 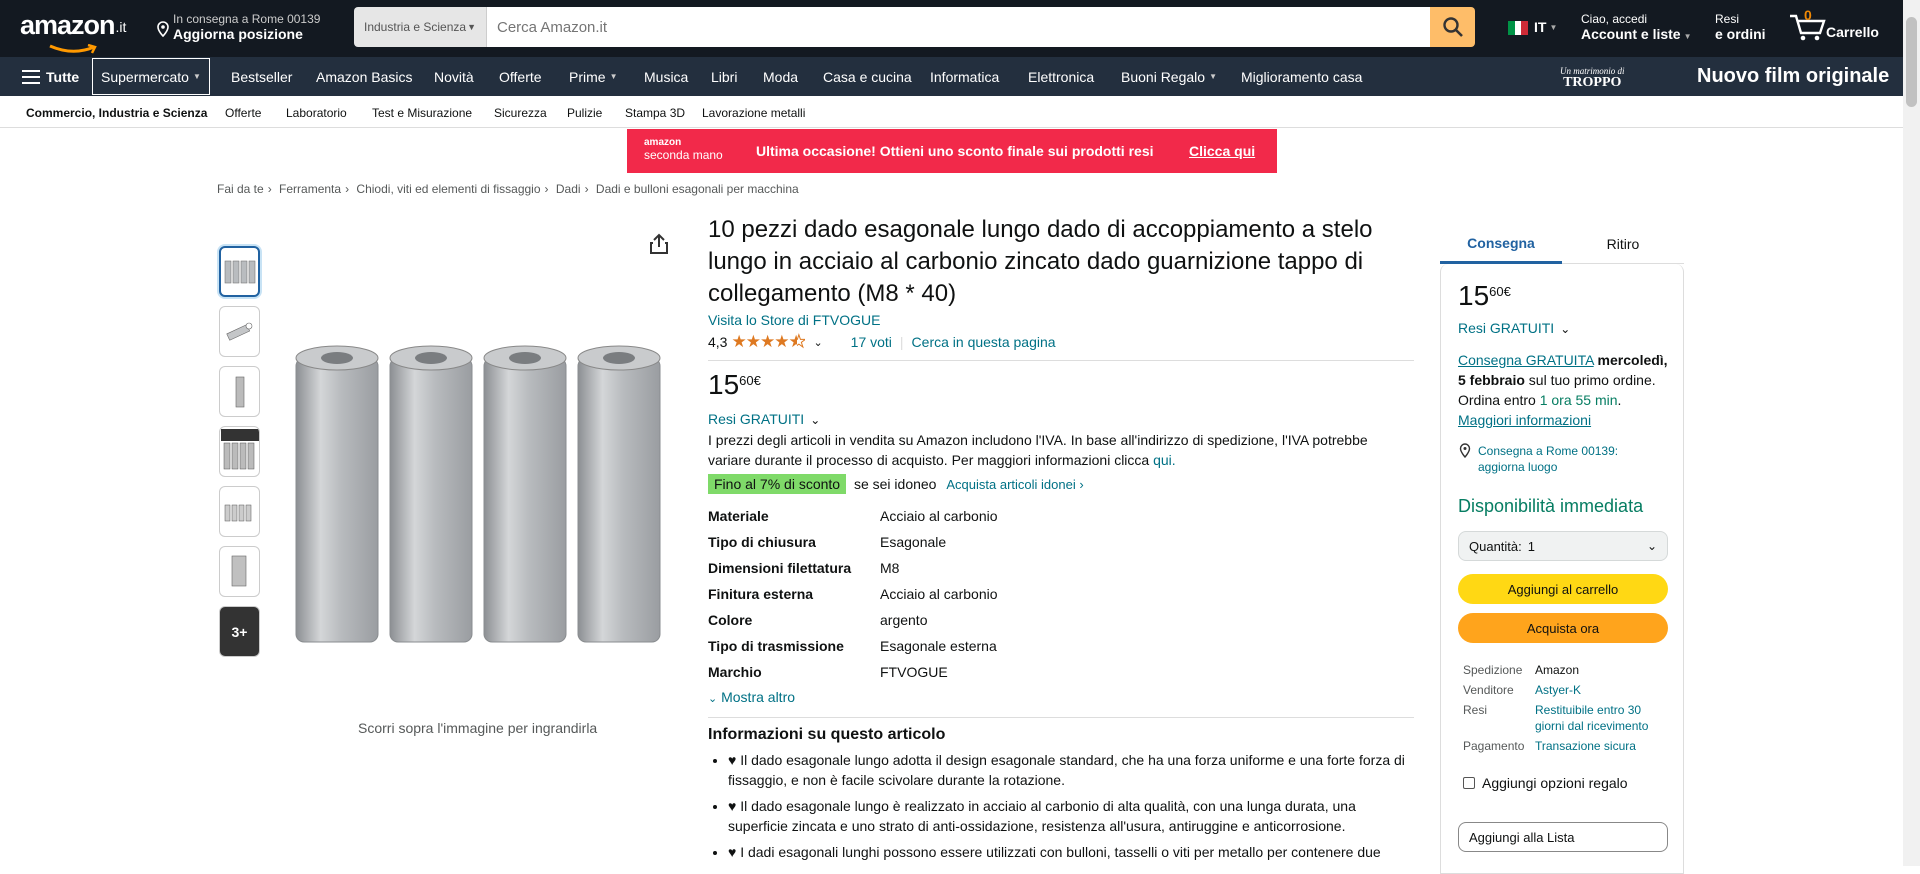 I want to click on returns-link: Resi GRATUITI, so click(x=756, y=419).